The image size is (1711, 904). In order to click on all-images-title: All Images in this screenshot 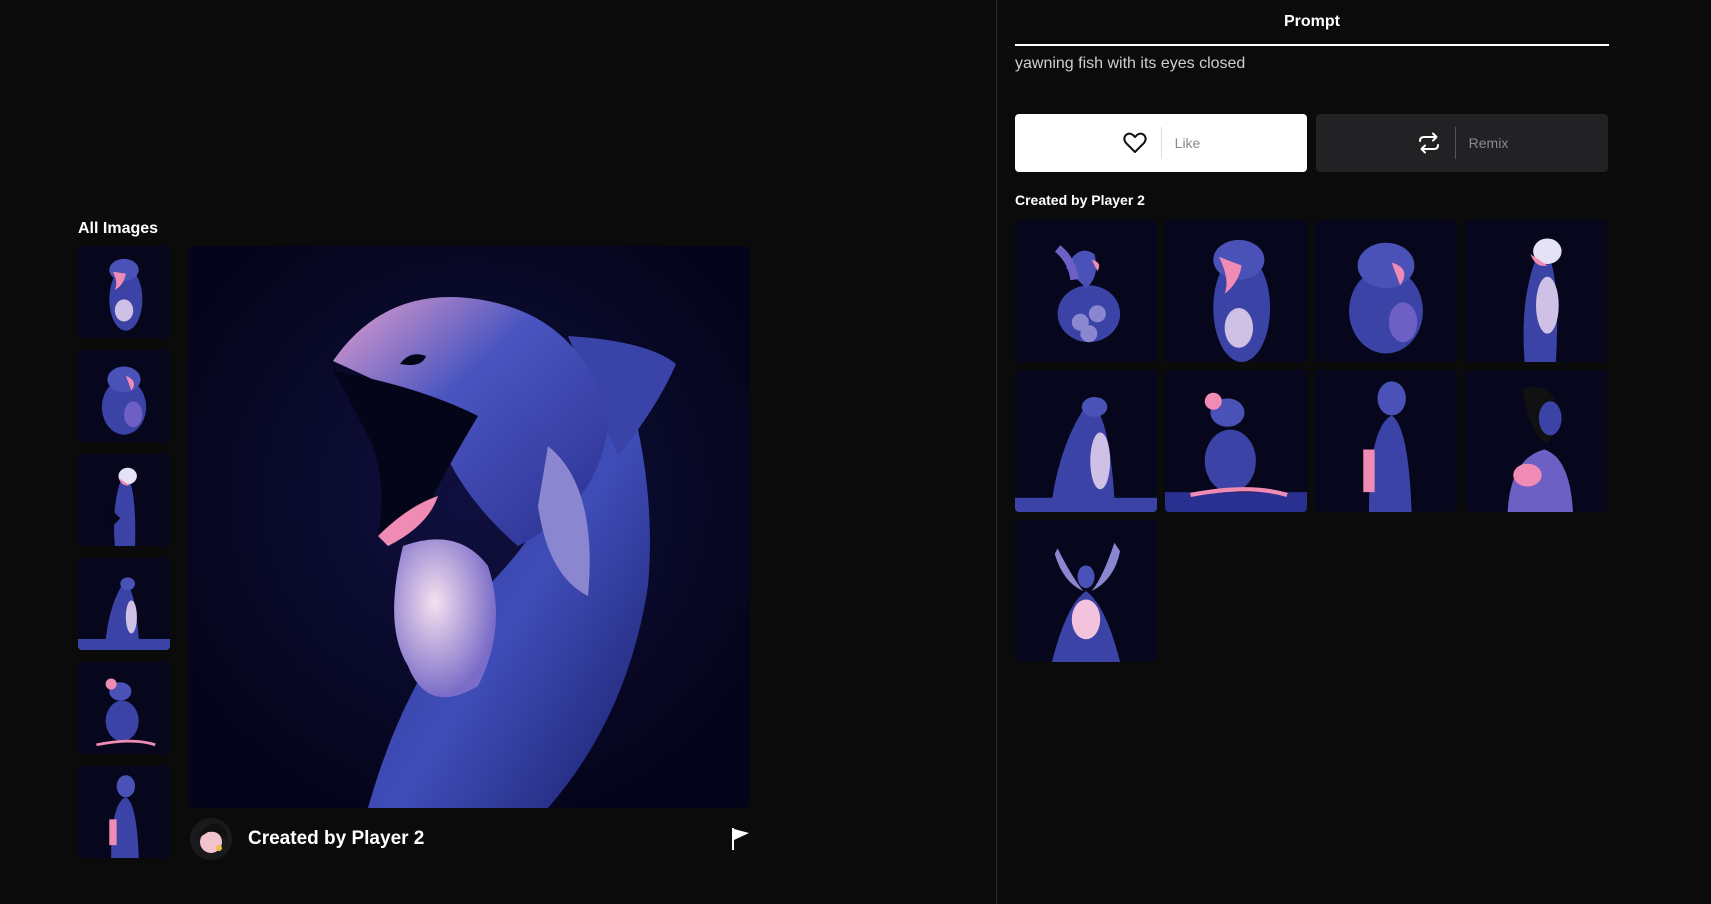, I will do `click(118, 228)`.